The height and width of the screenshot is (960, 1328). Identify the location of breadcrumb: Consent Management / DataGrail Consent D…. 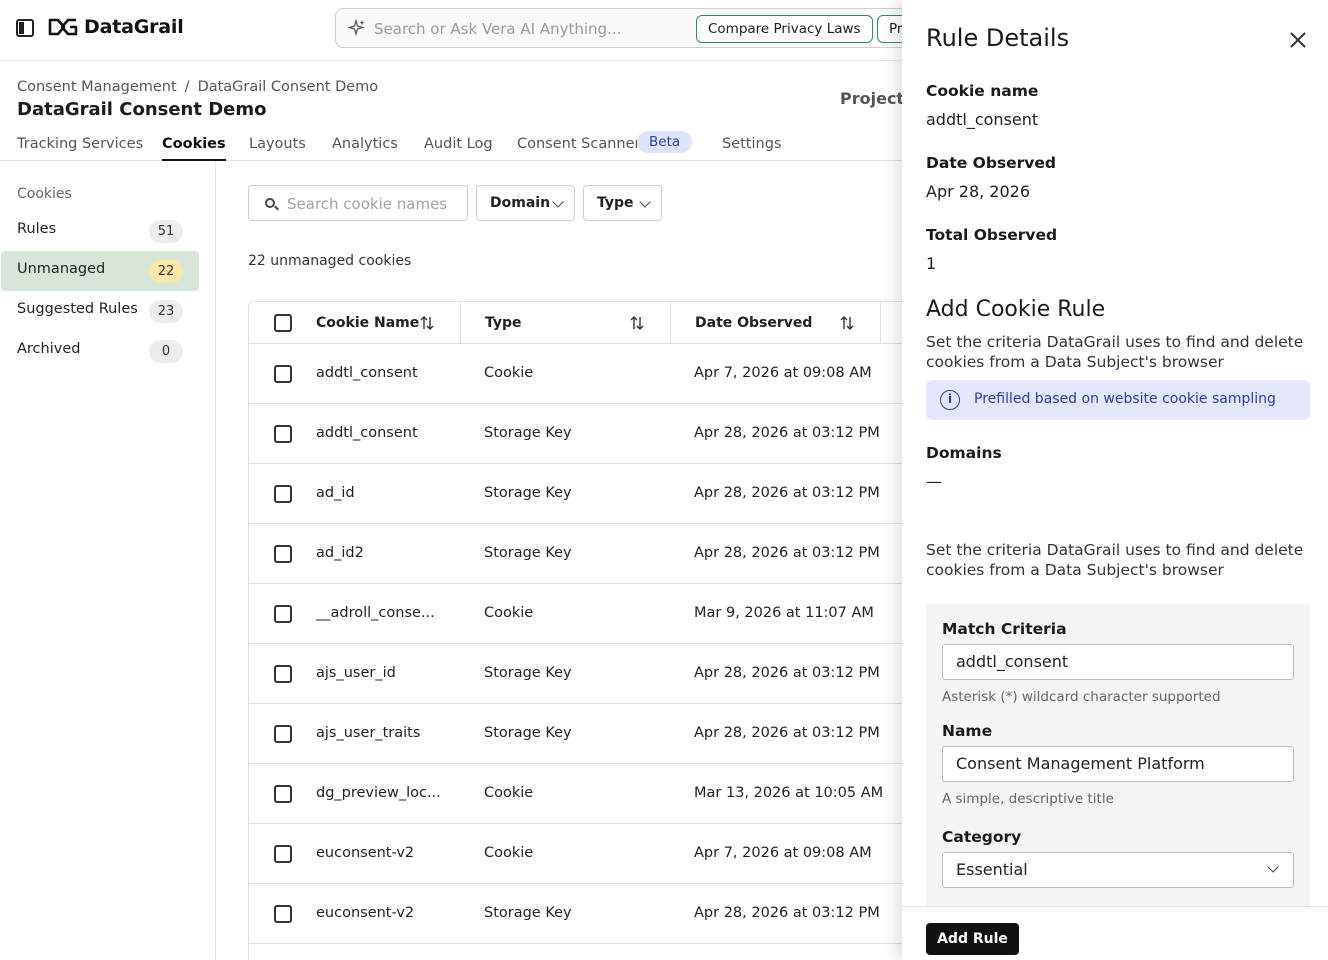
(197, 87).